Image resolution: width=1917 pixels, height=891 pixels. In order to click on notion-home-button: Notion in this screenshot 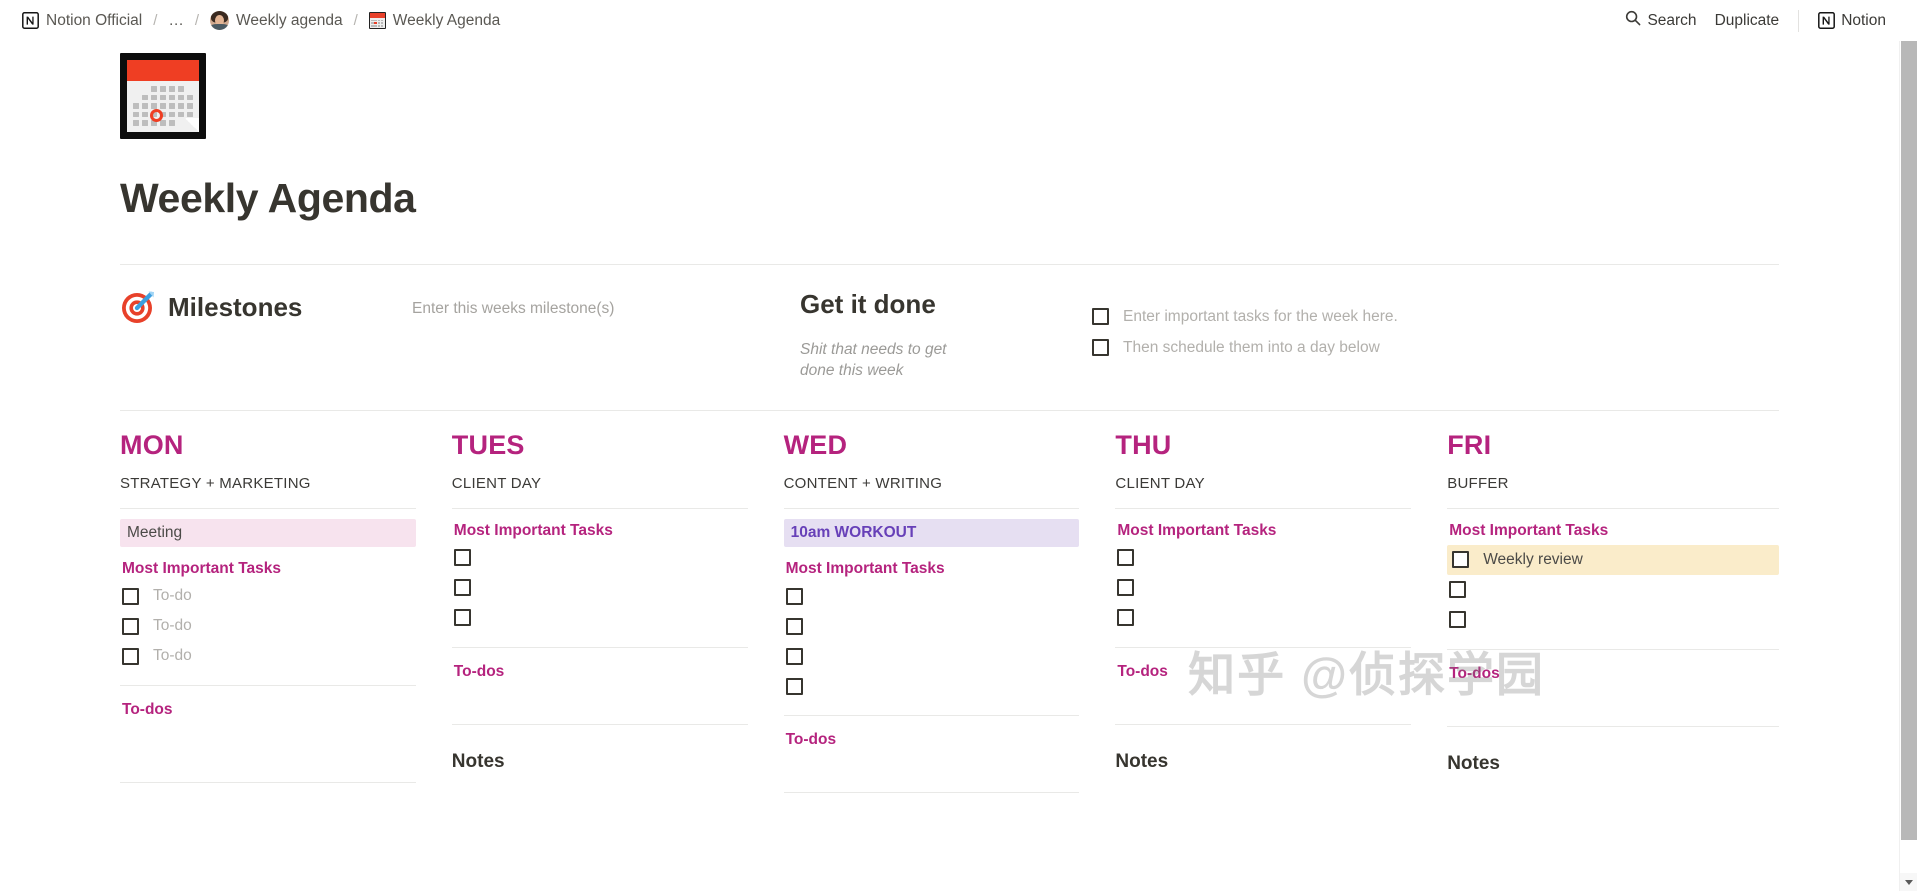, I will do `click(1852, 21)`.